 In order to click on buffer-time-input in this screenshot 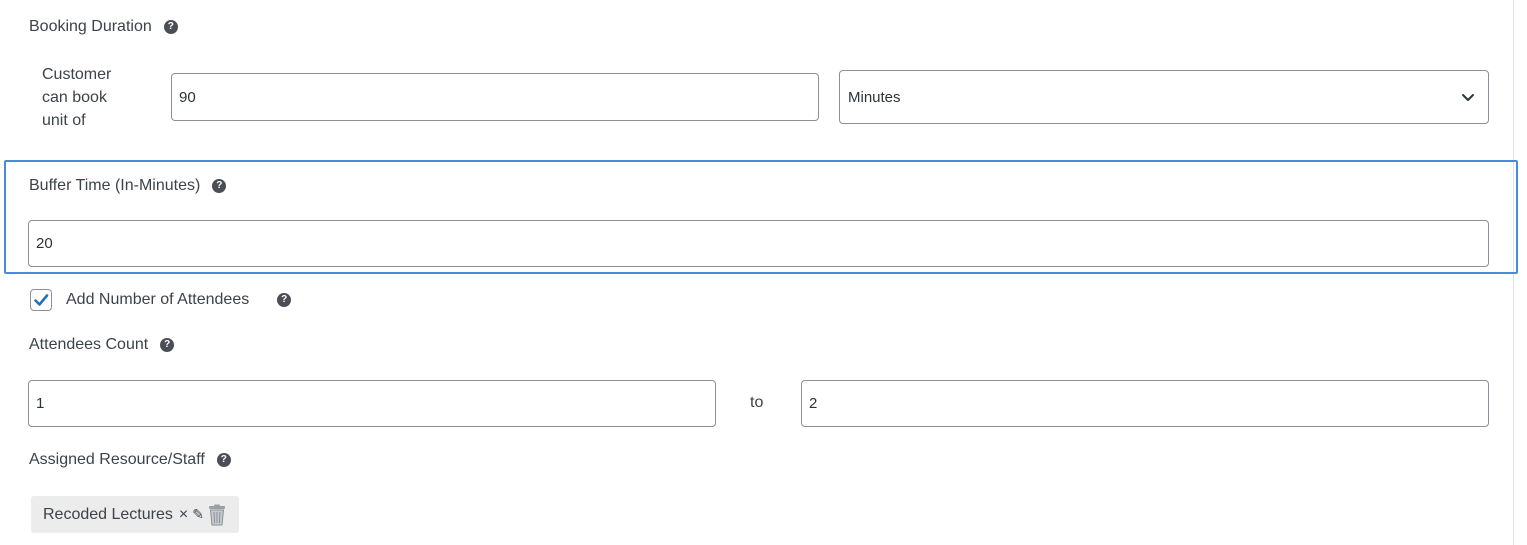, I will do `click(758, 243)`.